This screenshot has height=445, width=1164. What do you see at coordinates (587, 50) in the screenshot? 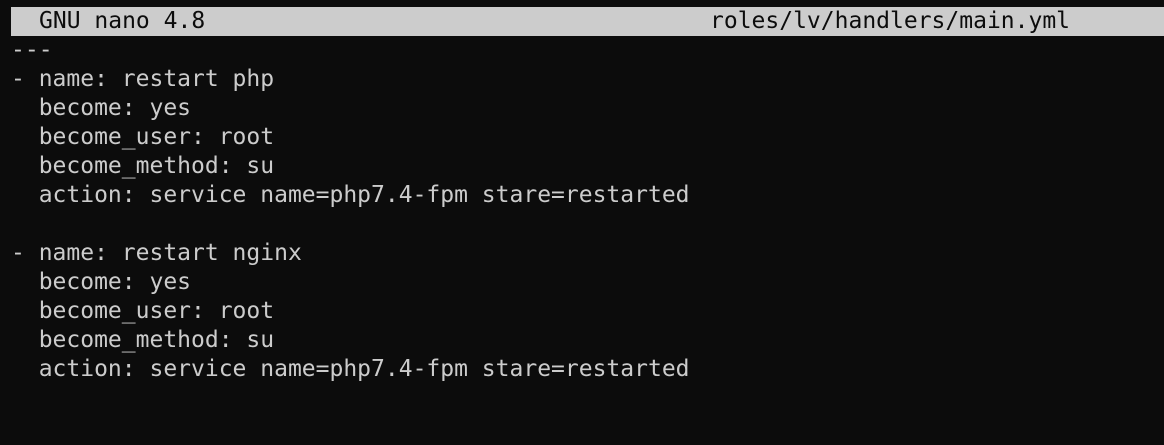
I see `editor-line-1: ---` at bounding box center [587, 50].